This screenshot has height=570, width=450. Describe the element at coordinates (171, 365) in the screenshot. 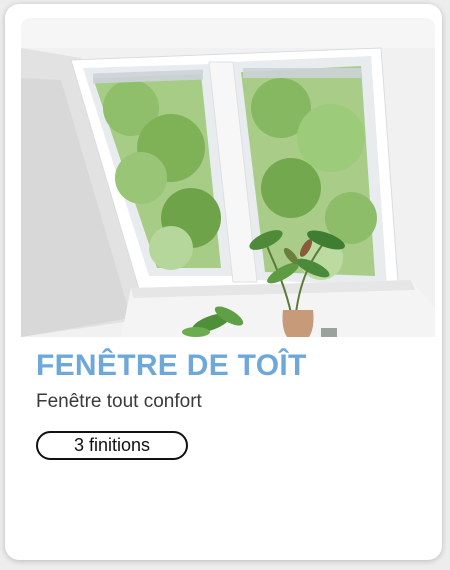

I see `product-title: FENÊTRE DE TOÎT` at that location.